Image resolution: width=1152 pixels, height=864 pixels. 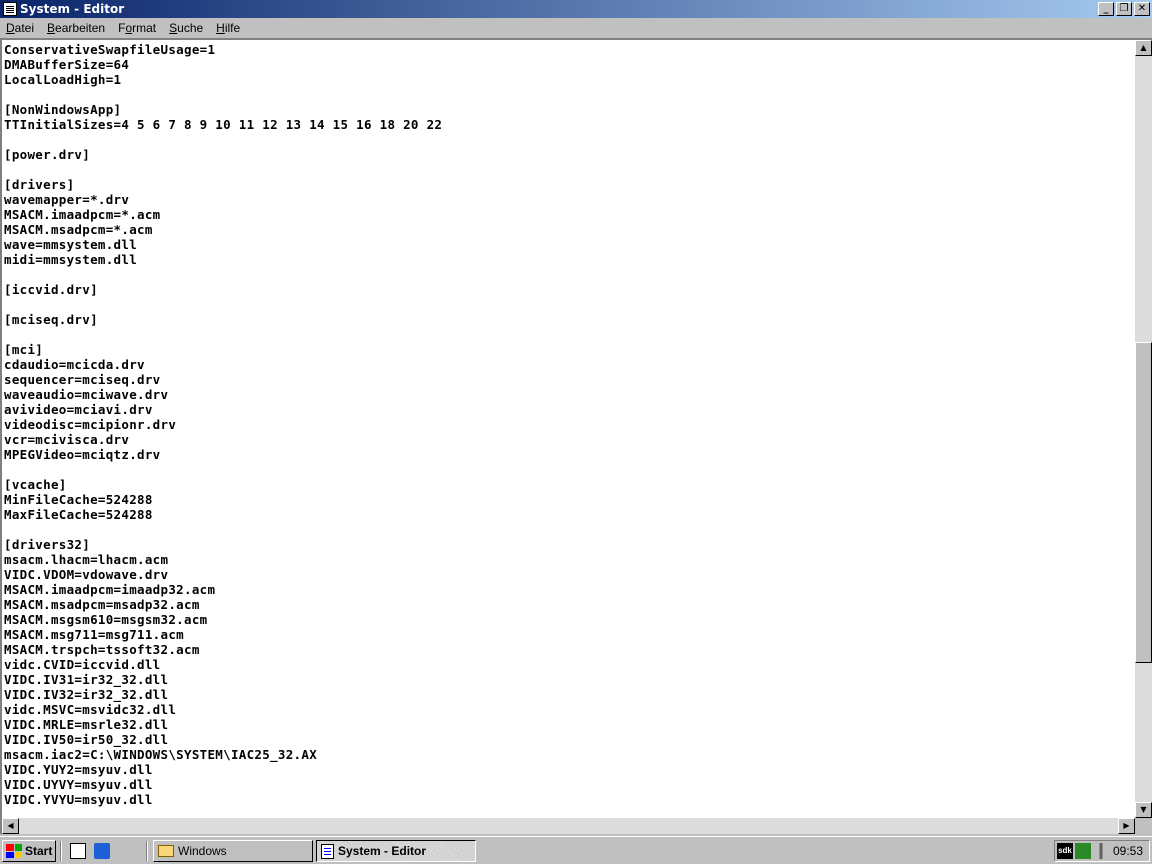 I want to click on menu-bearbeiten: Bearbeiten, so click(x=76, y=28).